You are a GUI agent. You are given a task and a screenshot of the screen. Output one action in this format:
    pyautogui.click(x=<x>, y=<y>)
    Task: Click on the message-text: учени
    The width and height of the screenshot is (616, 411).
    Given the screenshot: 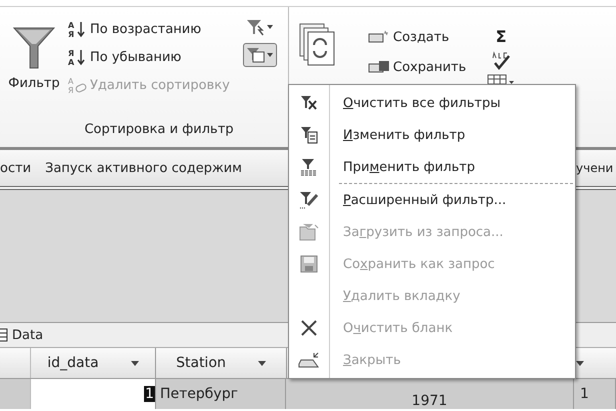 What is the action you would take?
    pyautogui.click(x=595, y=168)
    